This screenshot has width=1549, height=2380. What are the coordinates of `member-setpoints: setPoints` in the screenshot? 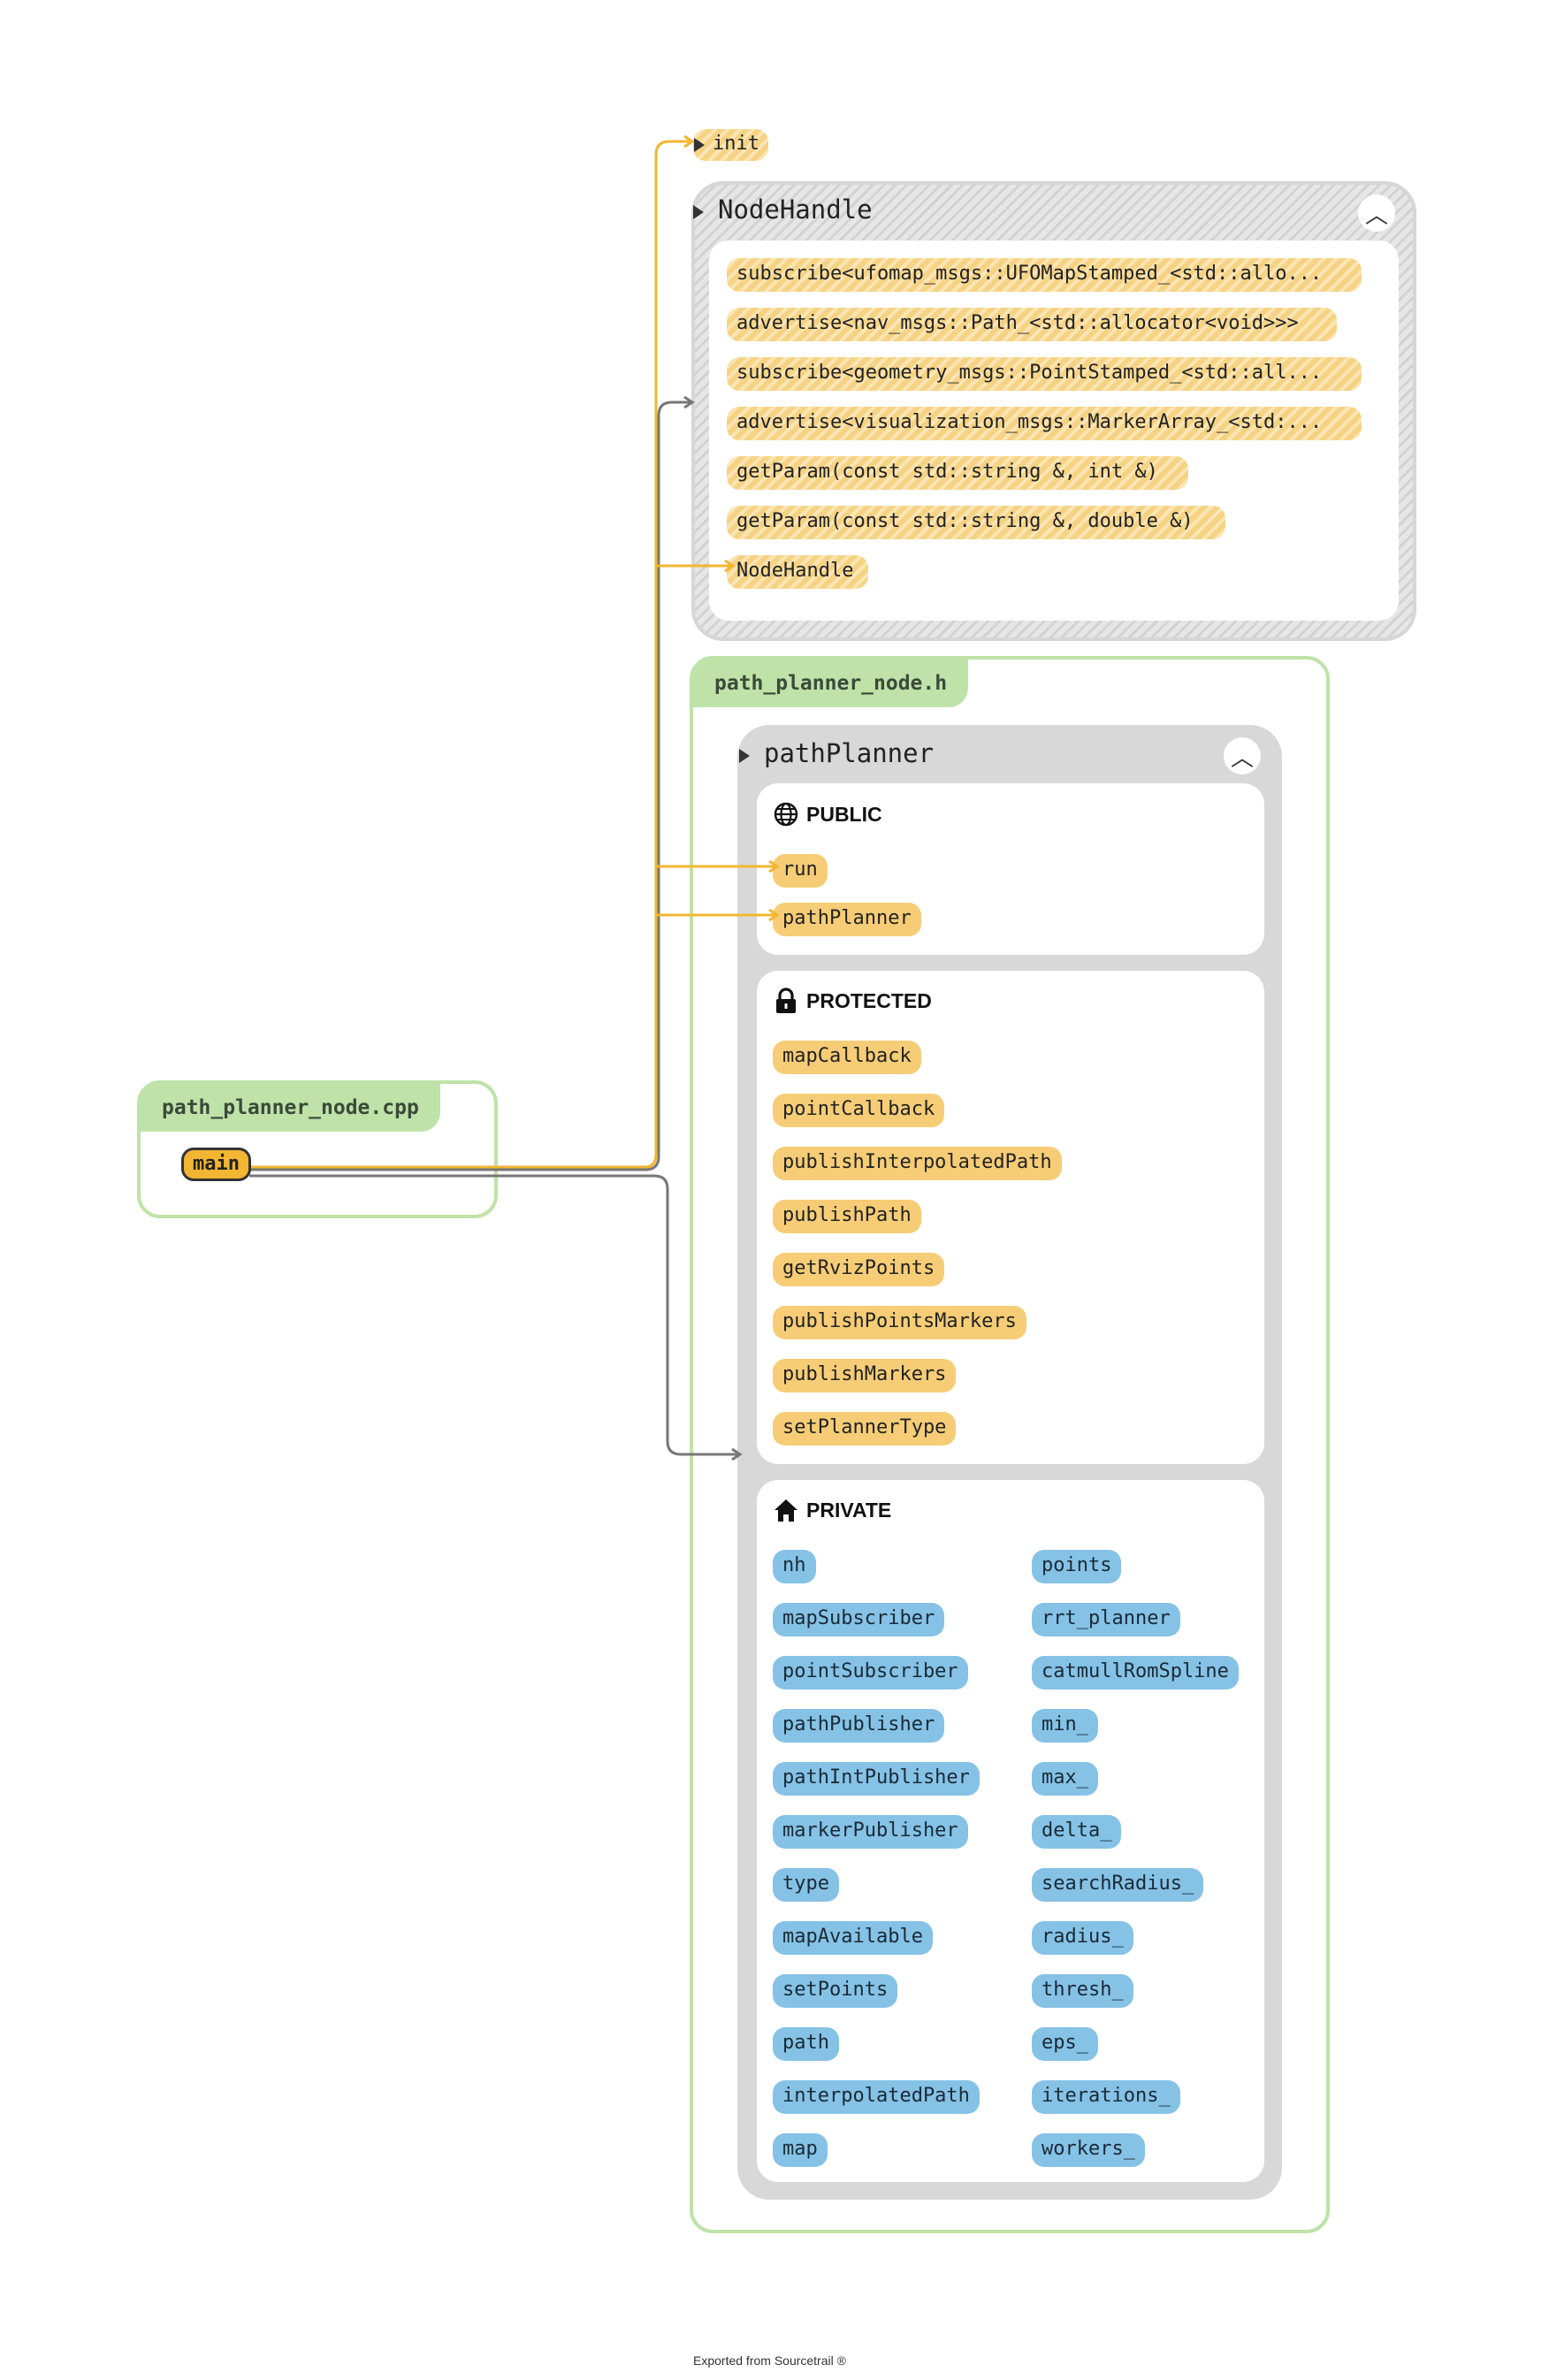 It's located at (835, 1991).